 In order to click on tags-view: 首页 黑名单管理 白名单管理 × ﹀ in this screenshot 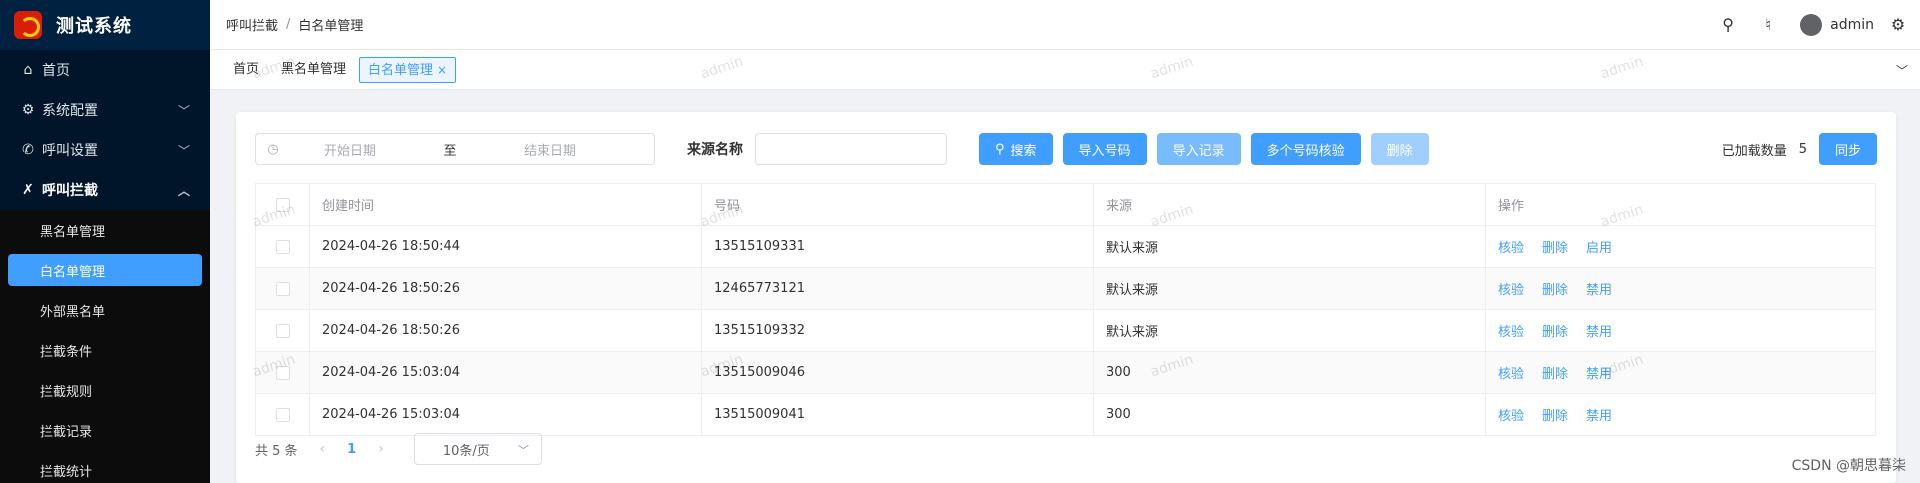, I will do `click(1065, 70)`.